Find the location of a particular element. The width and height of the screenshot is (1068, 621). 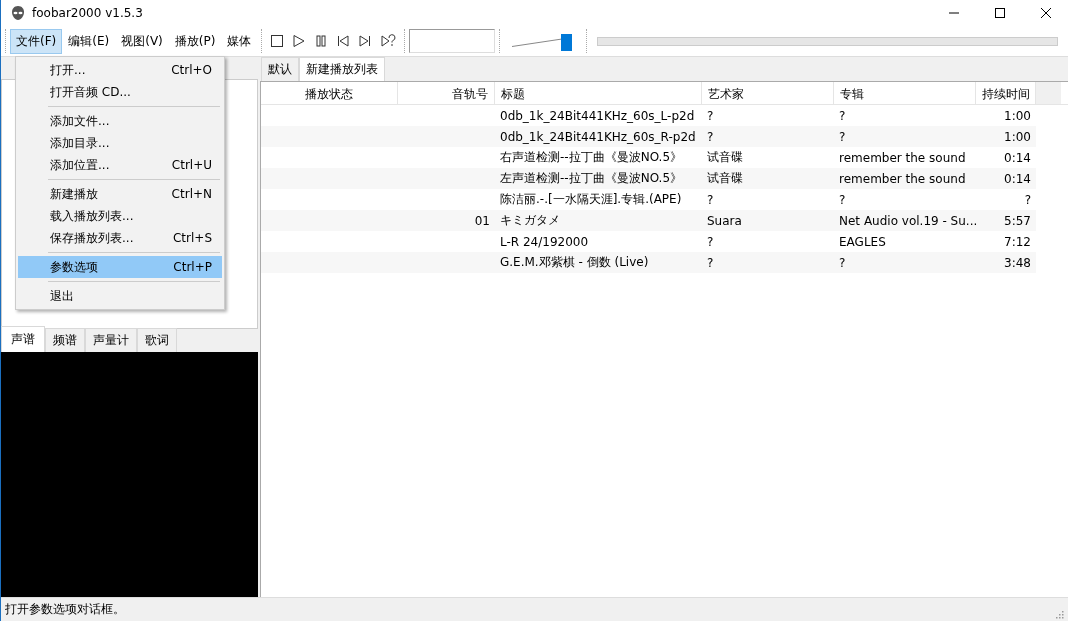

tab: 声谱 is located at coordinates (23, 339).